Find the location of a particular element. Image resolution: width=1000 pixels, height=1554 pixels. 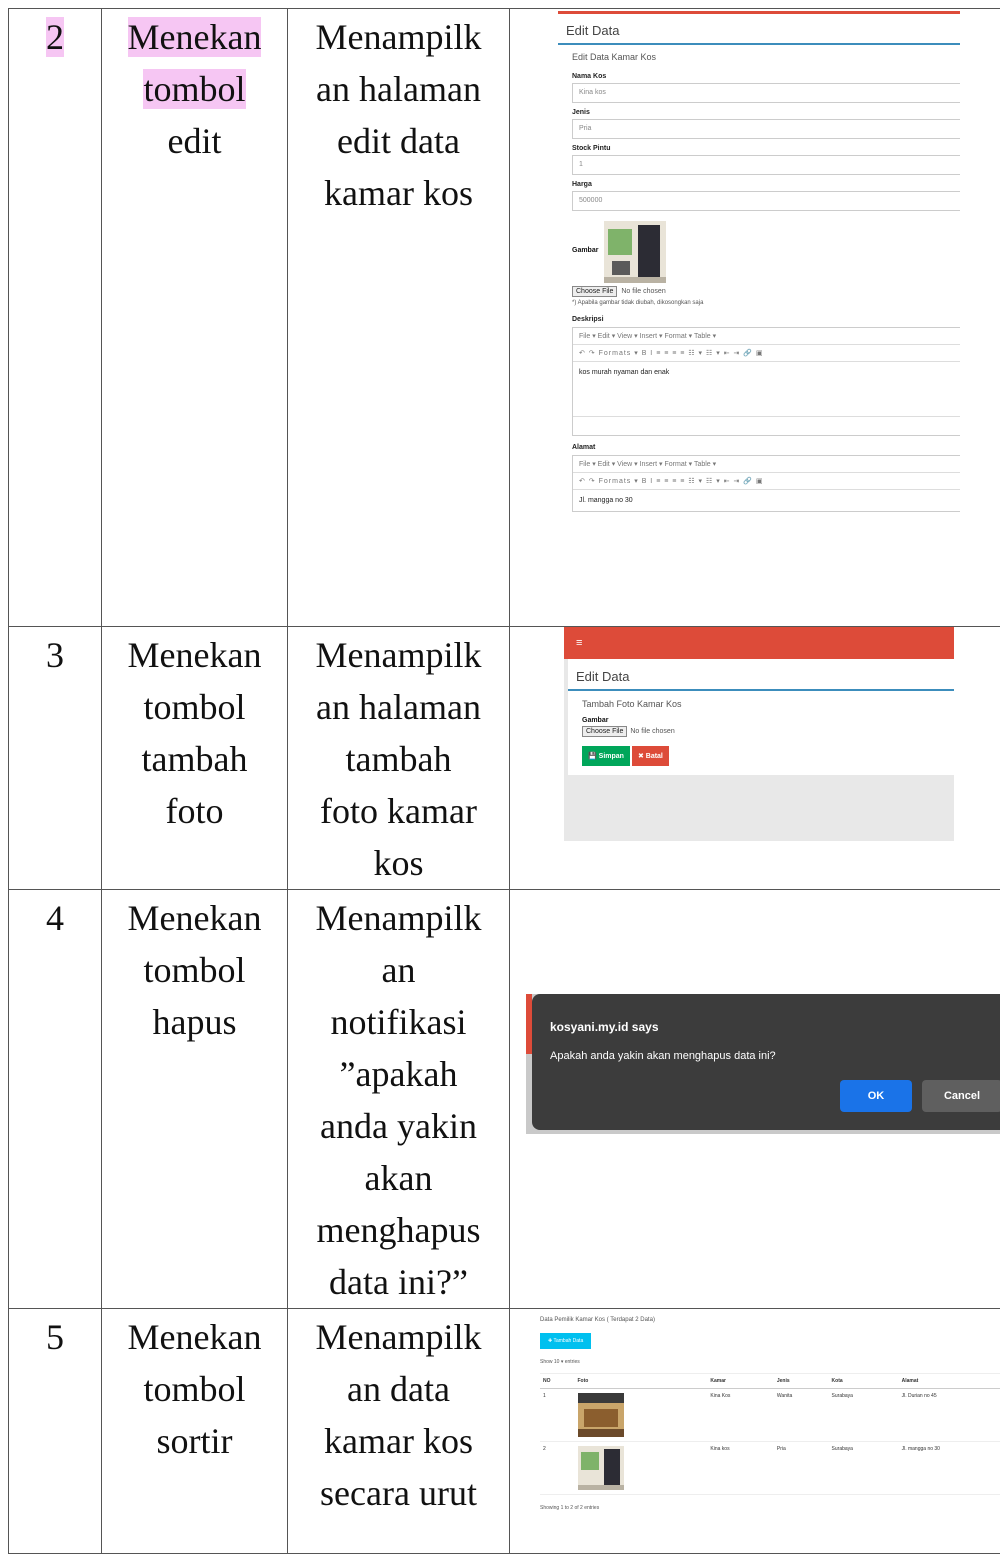

deskripsi-label: Deskripsi is located at coordinates (759, 319).